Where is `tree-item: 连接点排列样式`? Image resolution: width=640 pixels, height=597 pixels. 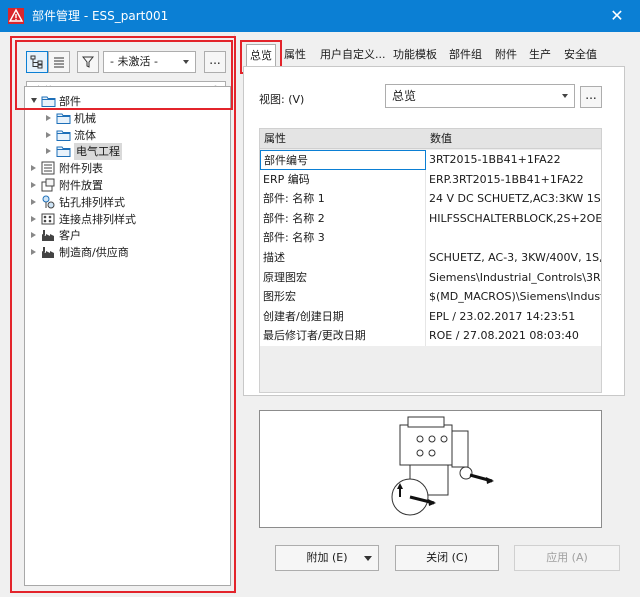
tree-item: 连接点排列样式 is located at coordinates (125, 219).